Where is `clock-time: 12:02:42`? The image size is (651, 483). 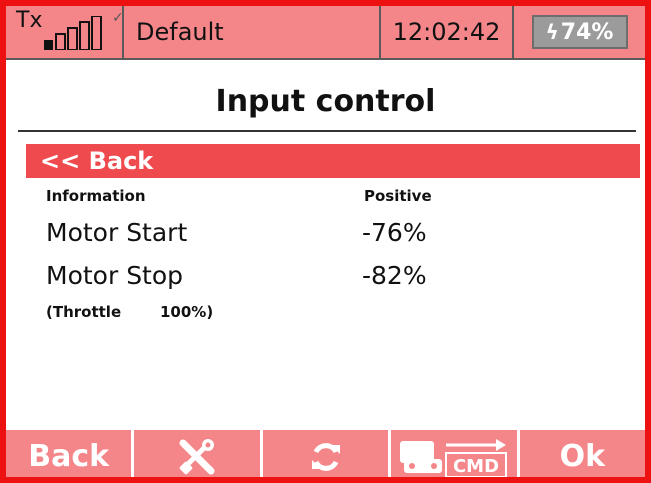 clock-time: 12:02:42 is located at coordinates (447, 32).